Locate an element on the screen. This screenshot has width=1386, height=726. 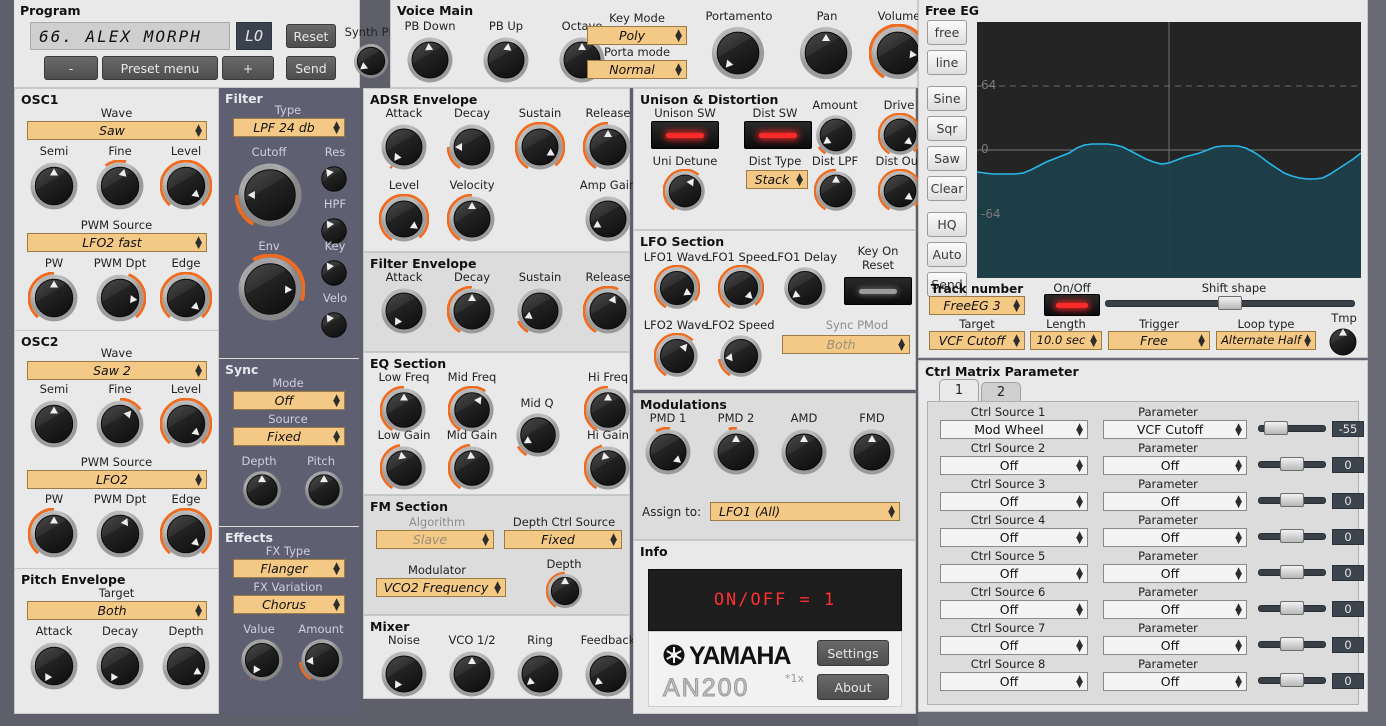
env-knob-dial is located at coordinates (270, 289).